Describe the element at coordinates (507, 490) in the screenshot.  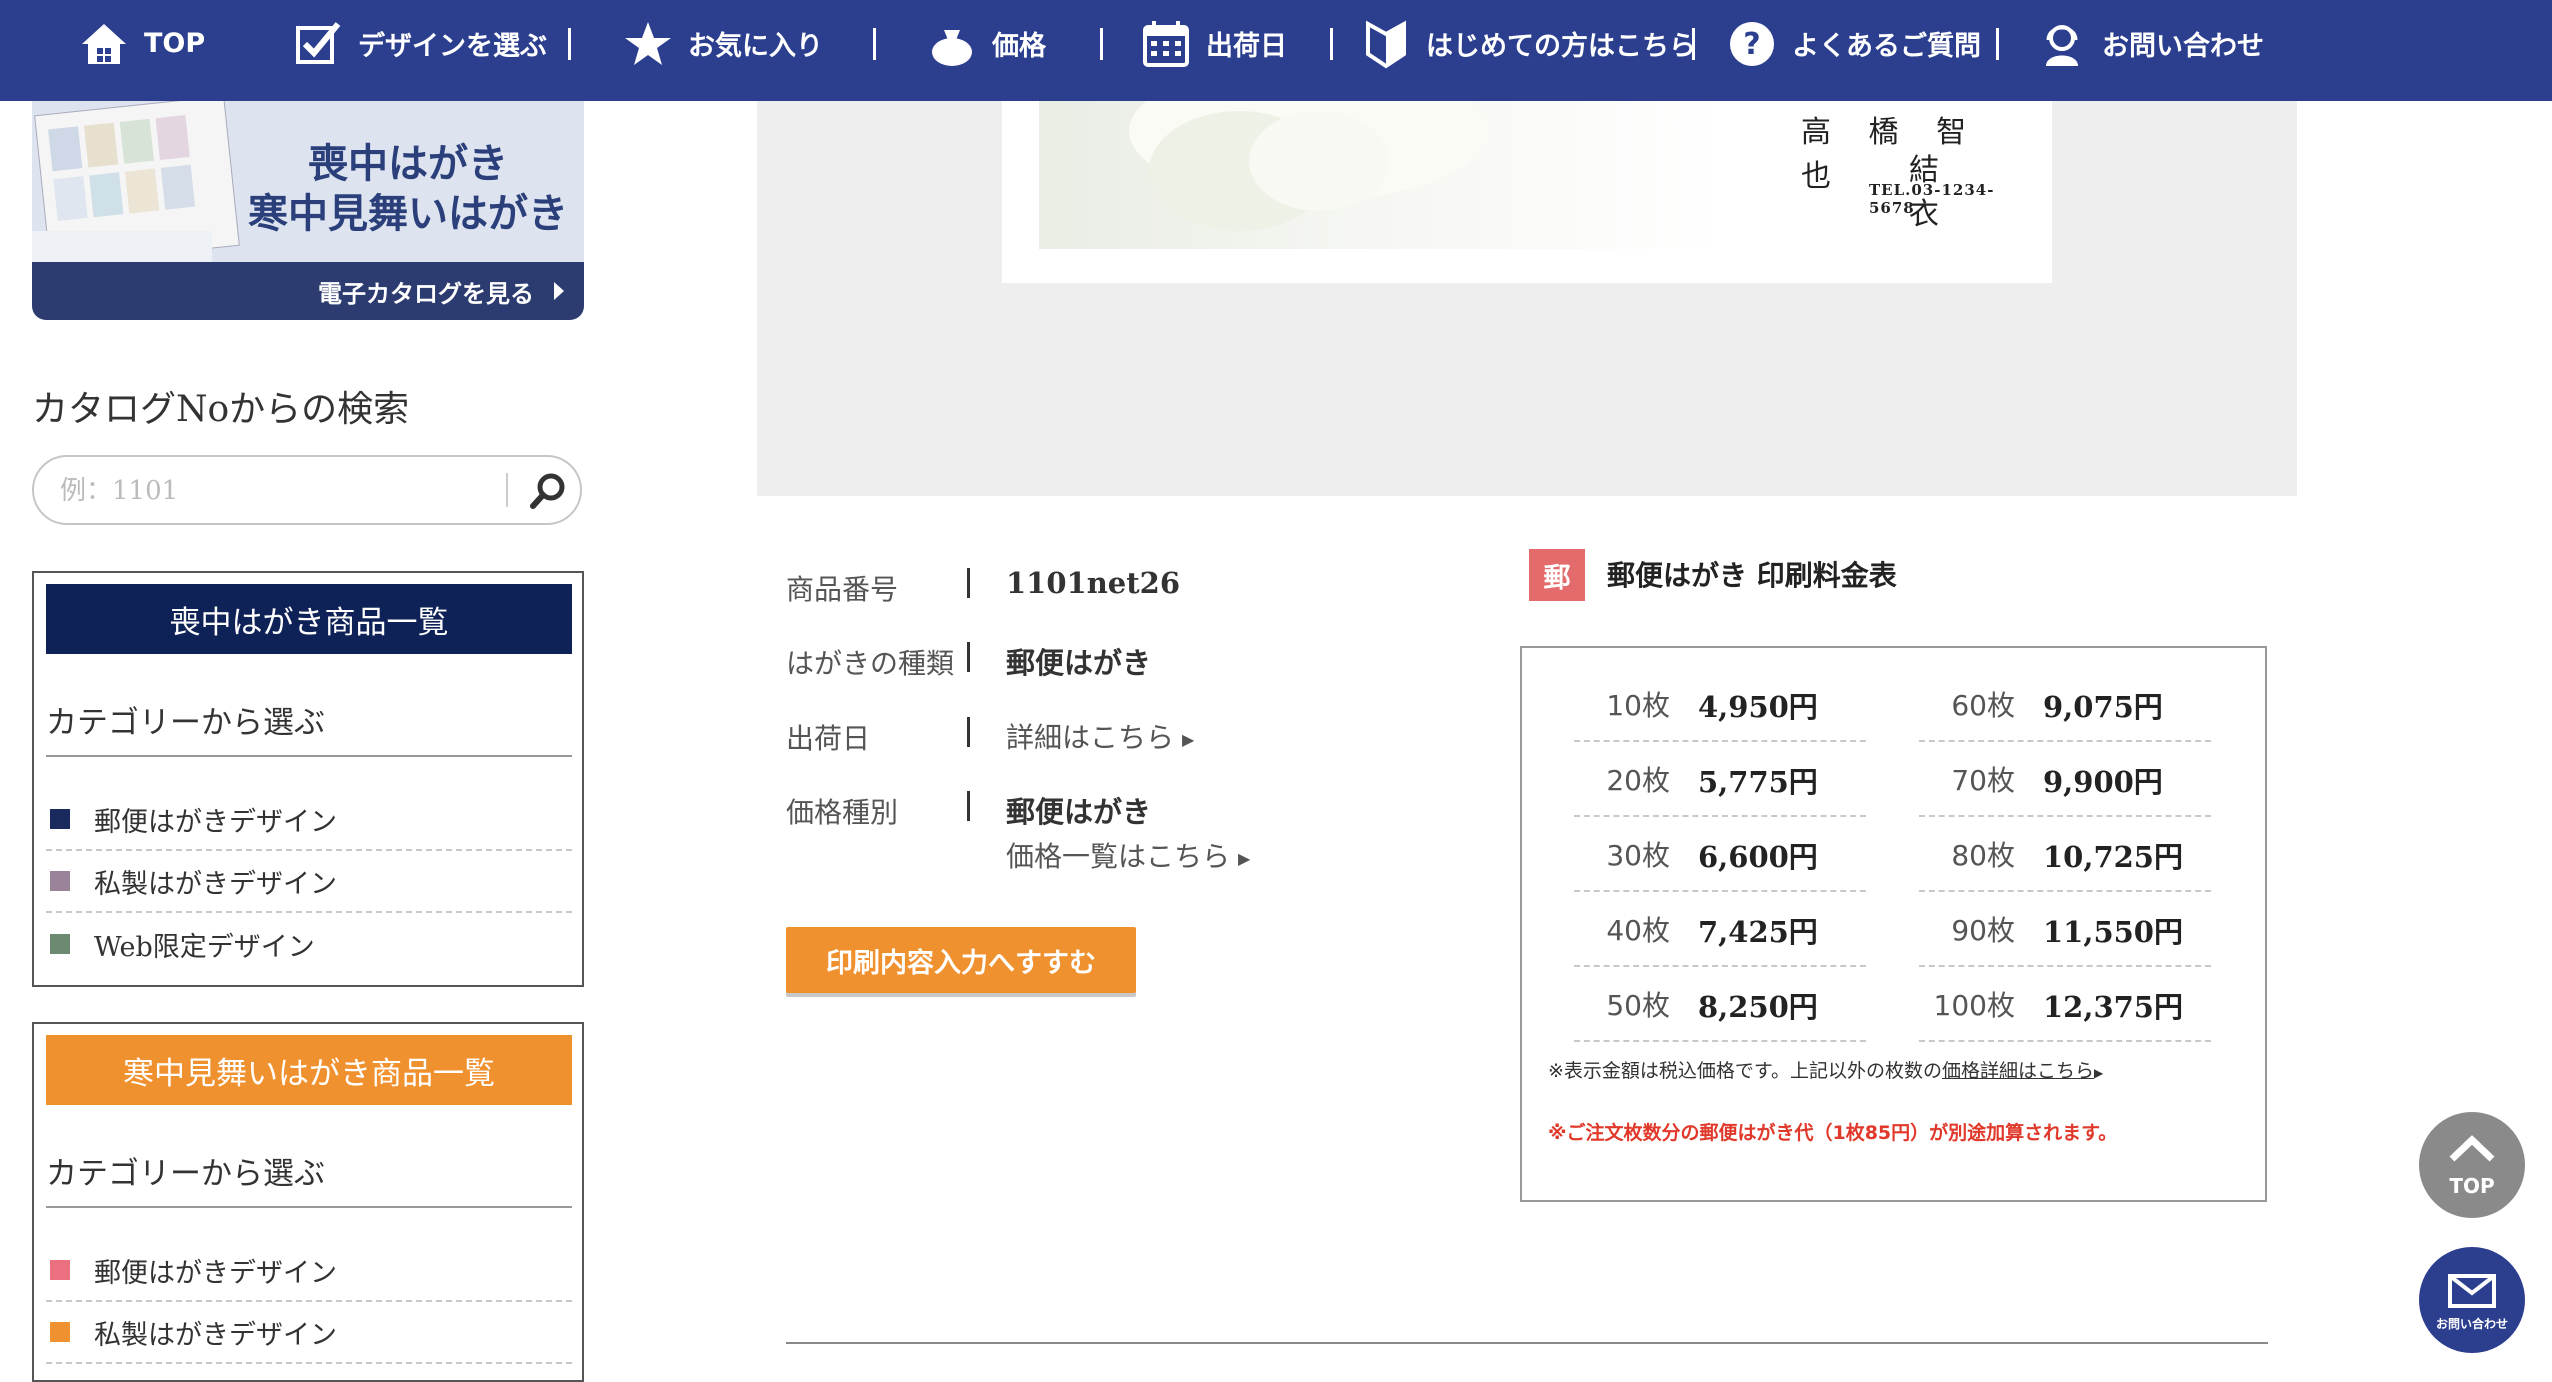
I see `search-divider` at that location.